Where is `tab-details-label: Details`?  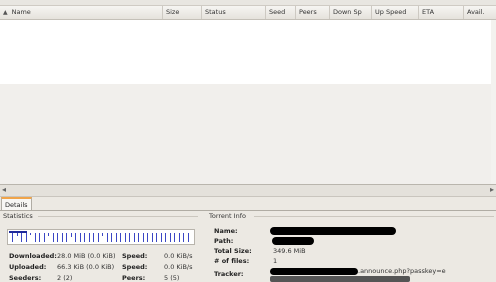 tab-details-label: Details is located at coordinates (16, 205).